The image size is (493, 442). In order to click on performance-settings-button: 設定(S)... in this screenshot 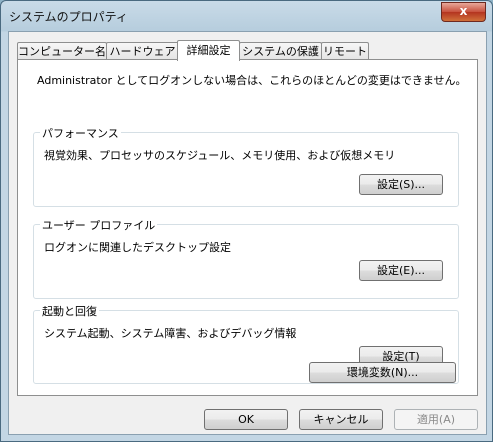, I will do `click(401, 184)`.